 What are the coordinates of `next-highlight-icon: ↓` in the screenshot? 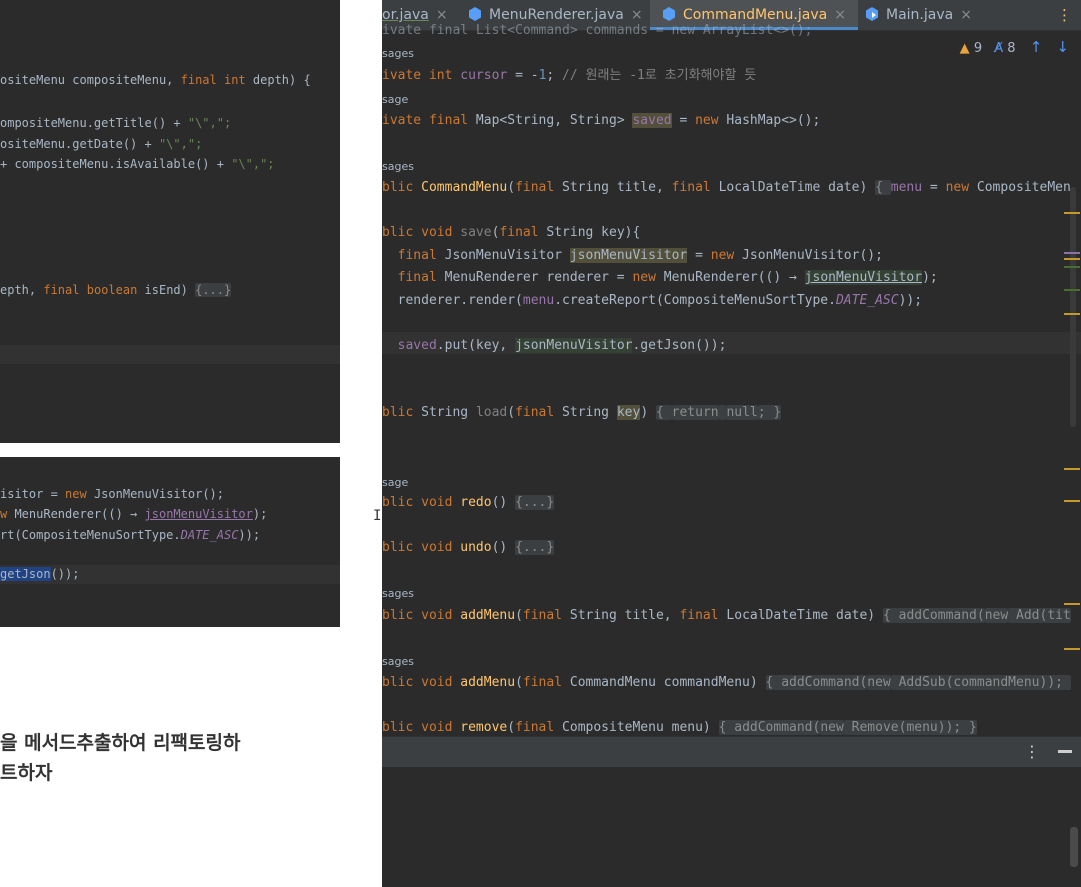 It's located at (1062, 47).